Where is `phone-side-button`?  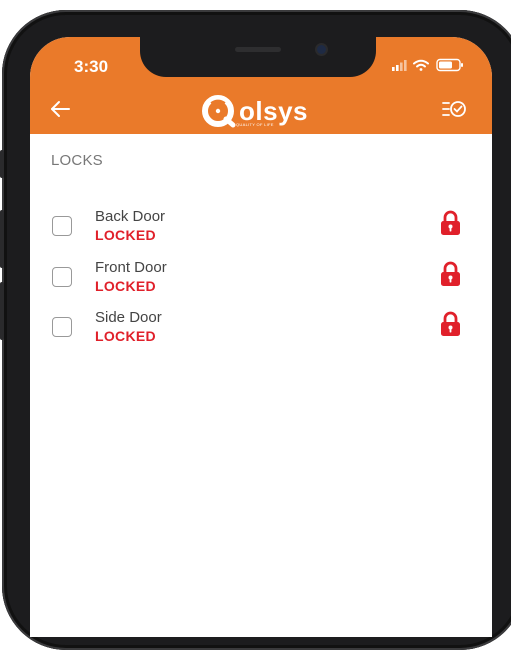
phone-side-button is located at coordinates (2, 164).